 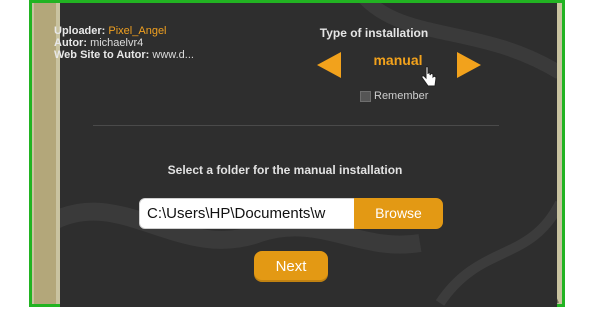 I want to click on browse-button: Browse, so click(x=398, y=213).